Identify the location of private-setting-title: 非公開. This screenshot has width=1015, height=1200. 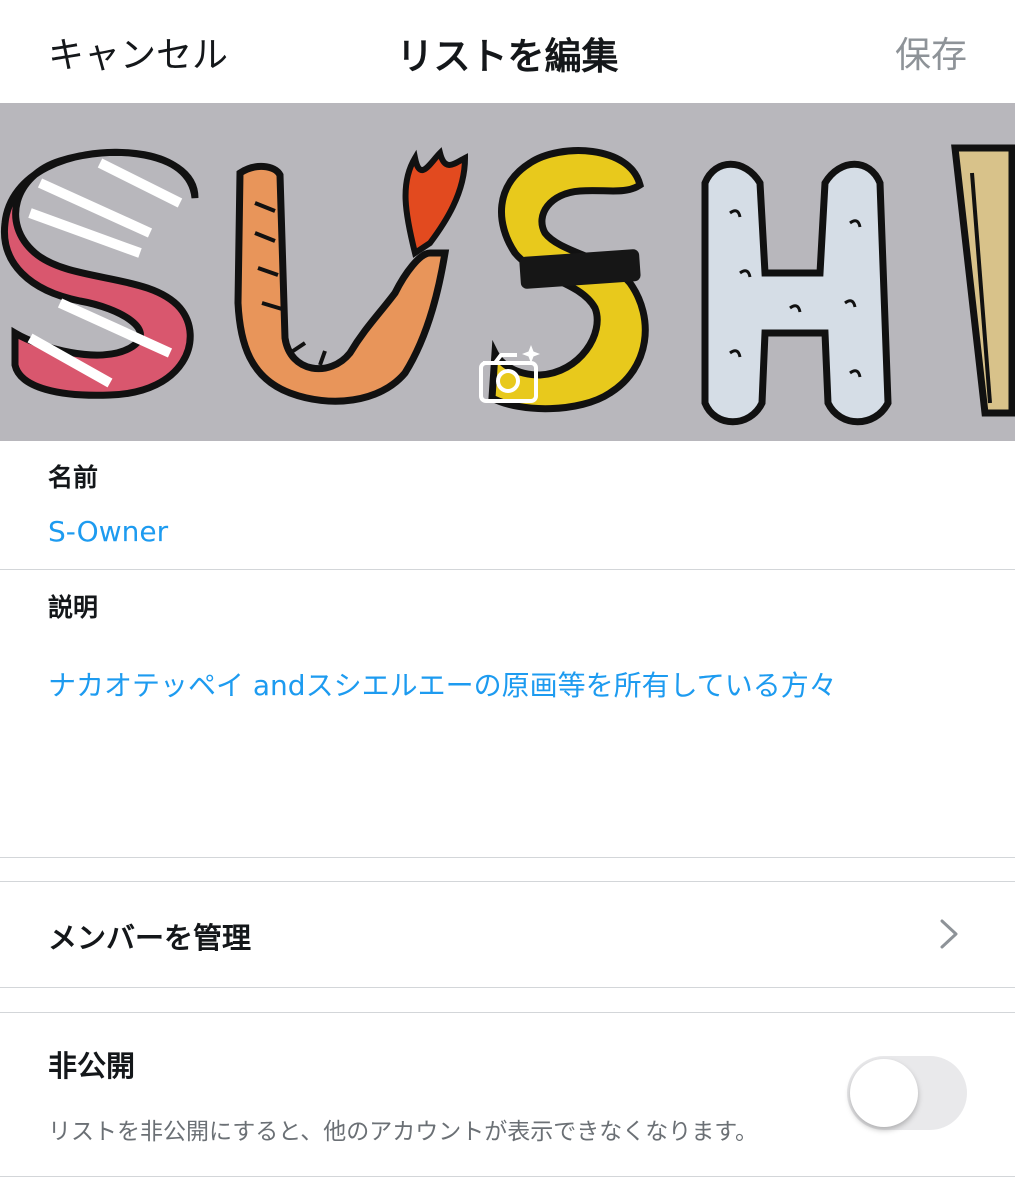
(92, 1066).